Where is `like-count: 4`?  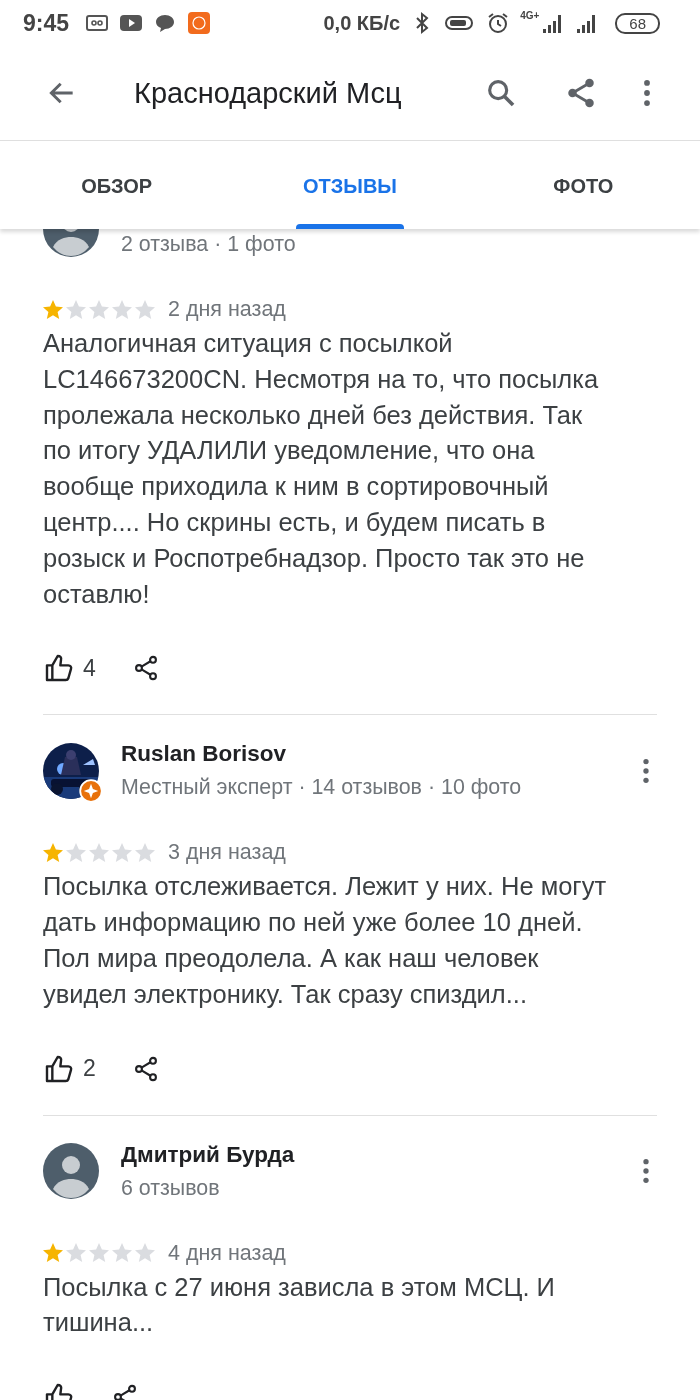
like-count: 4 is located at coordinates (89, 668).